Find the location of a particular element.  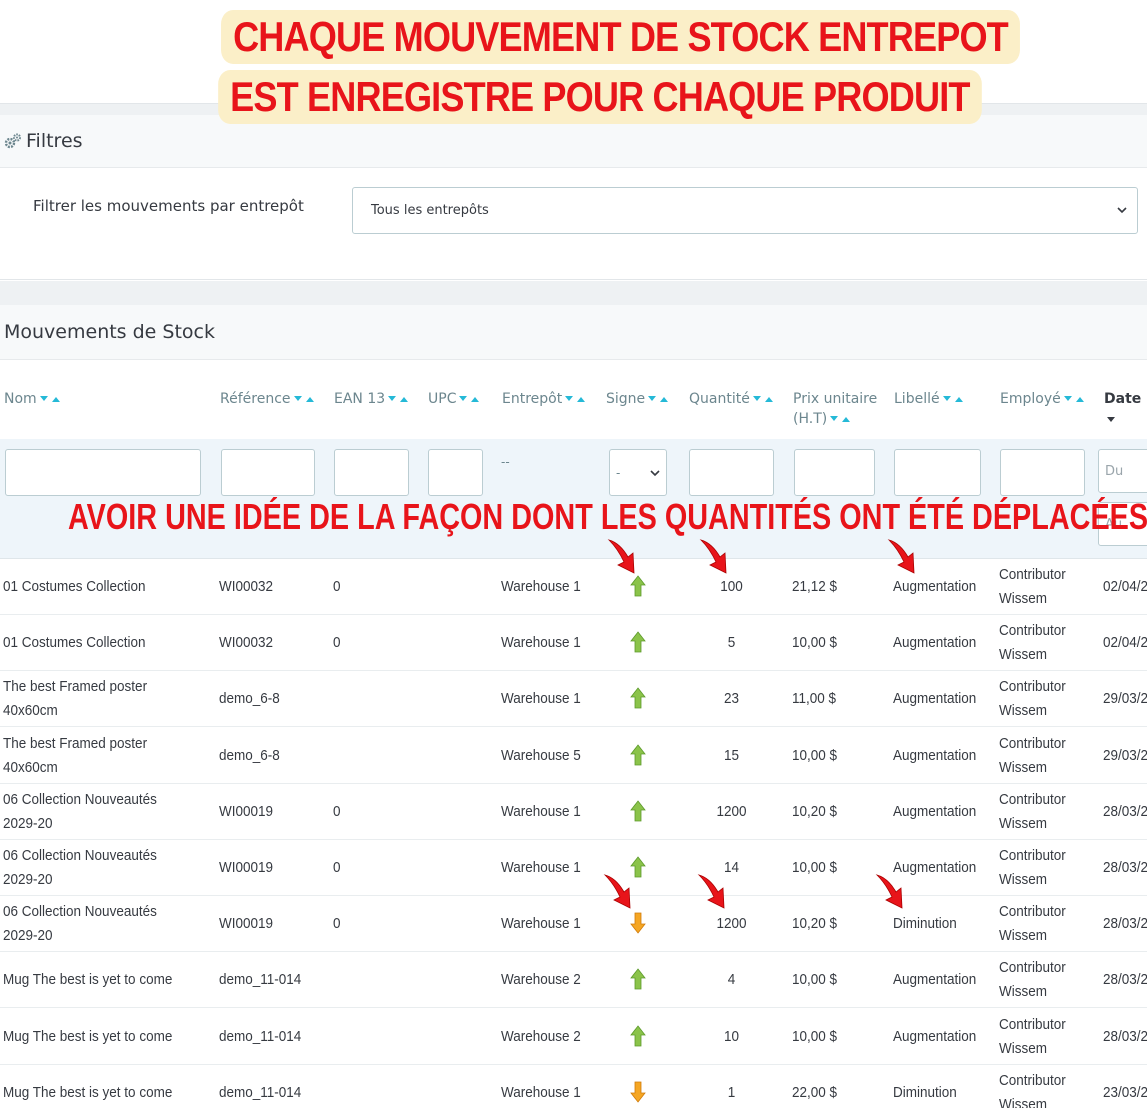

col-date: Date is located at coordinates (1125, 409).